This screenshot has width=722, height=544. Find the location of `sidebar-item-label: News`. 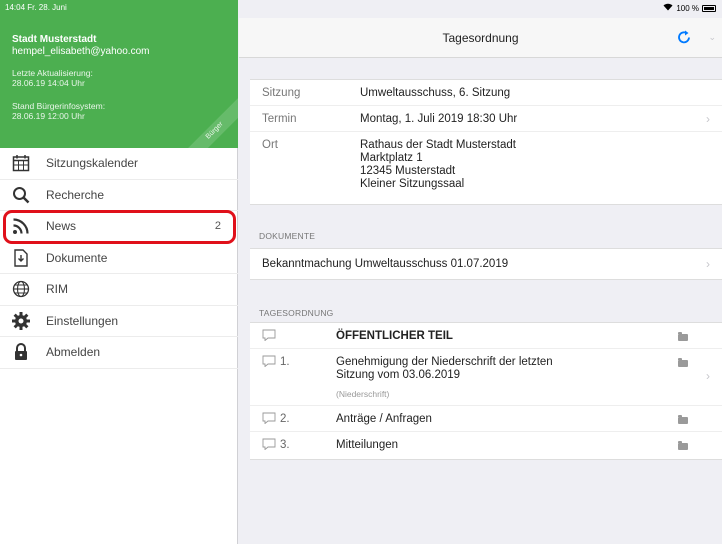

sidebar-item-label: News is located at coordinates (61, 226).